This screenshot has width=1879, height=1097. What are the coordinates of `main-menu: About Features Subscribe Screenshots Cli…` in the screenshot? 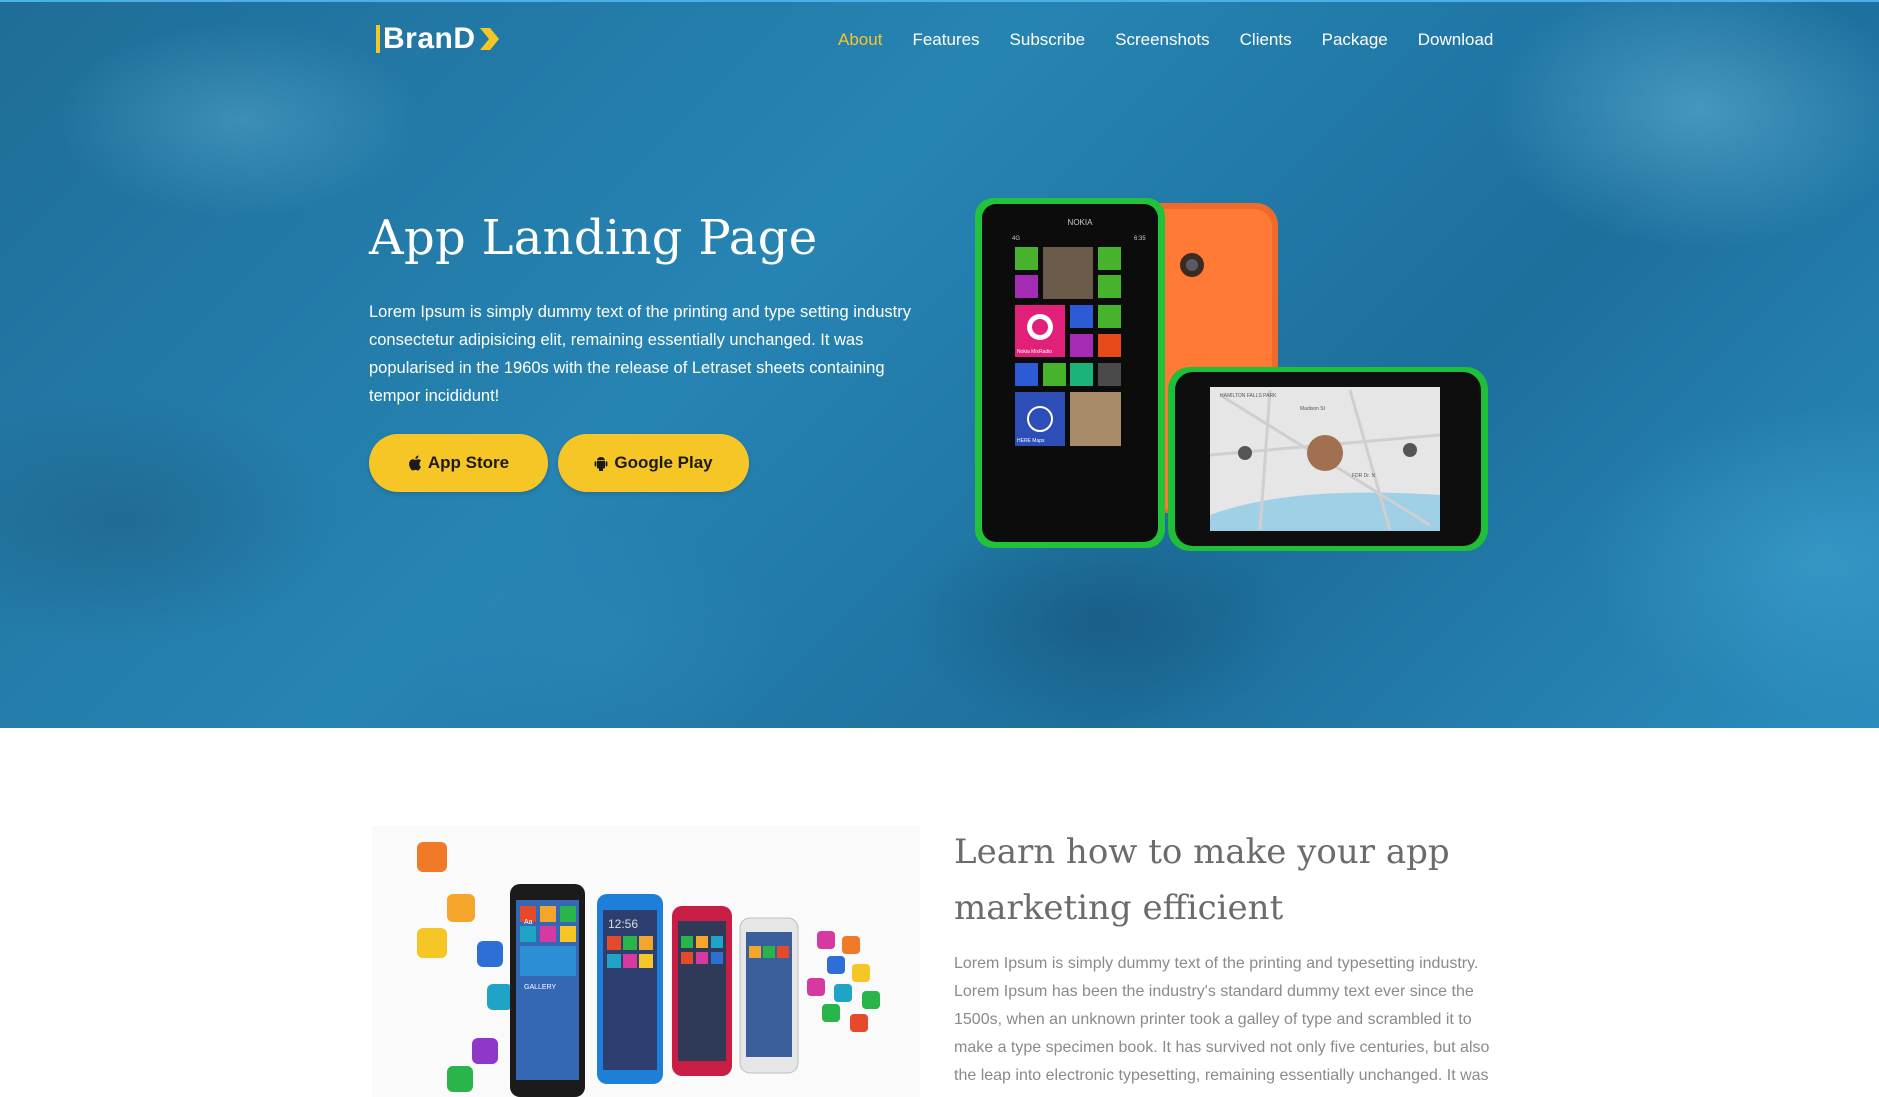 It's located at (1180, 40).